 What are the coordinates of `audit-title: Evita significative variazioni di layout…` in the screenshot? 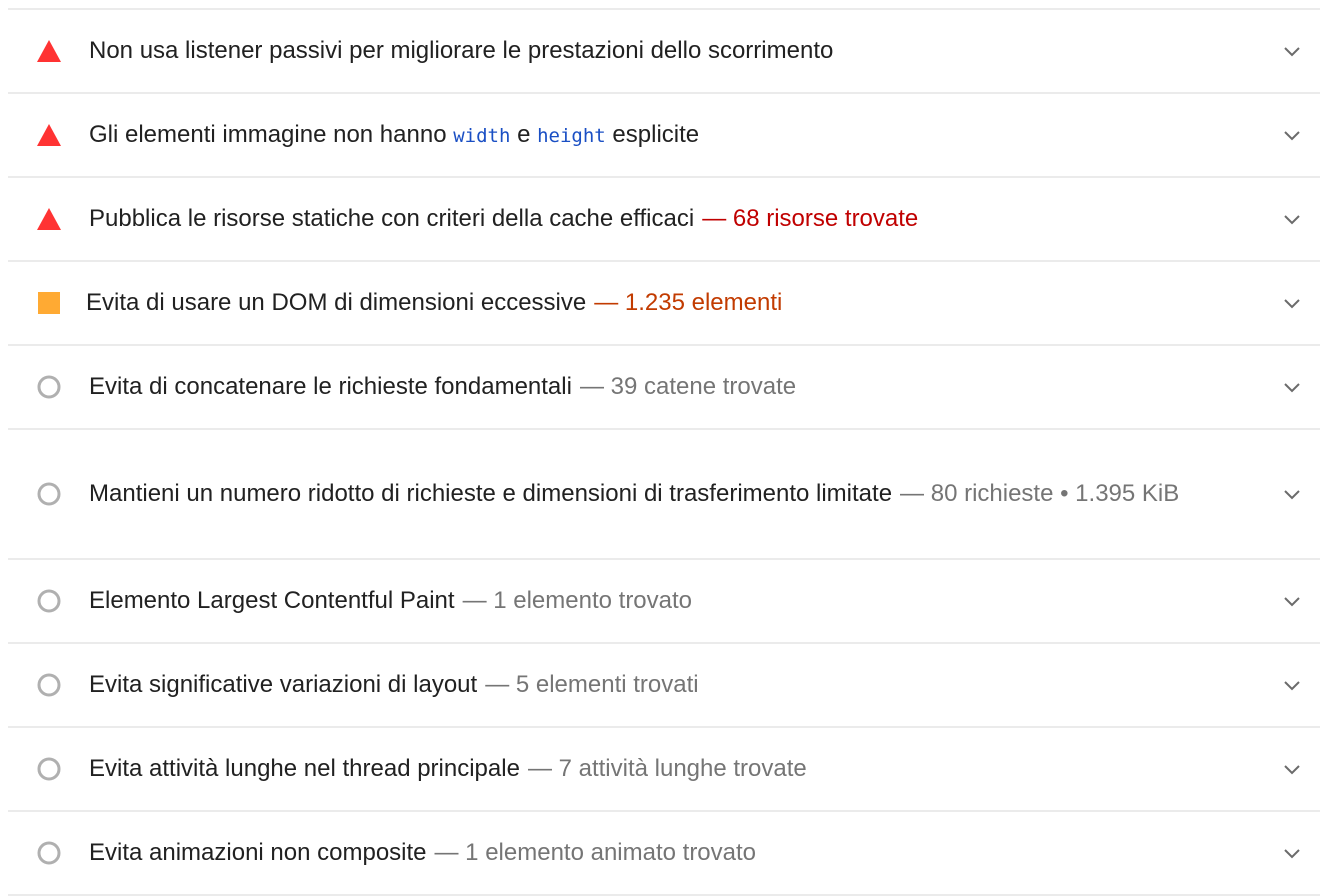 It's located at (394, 685).